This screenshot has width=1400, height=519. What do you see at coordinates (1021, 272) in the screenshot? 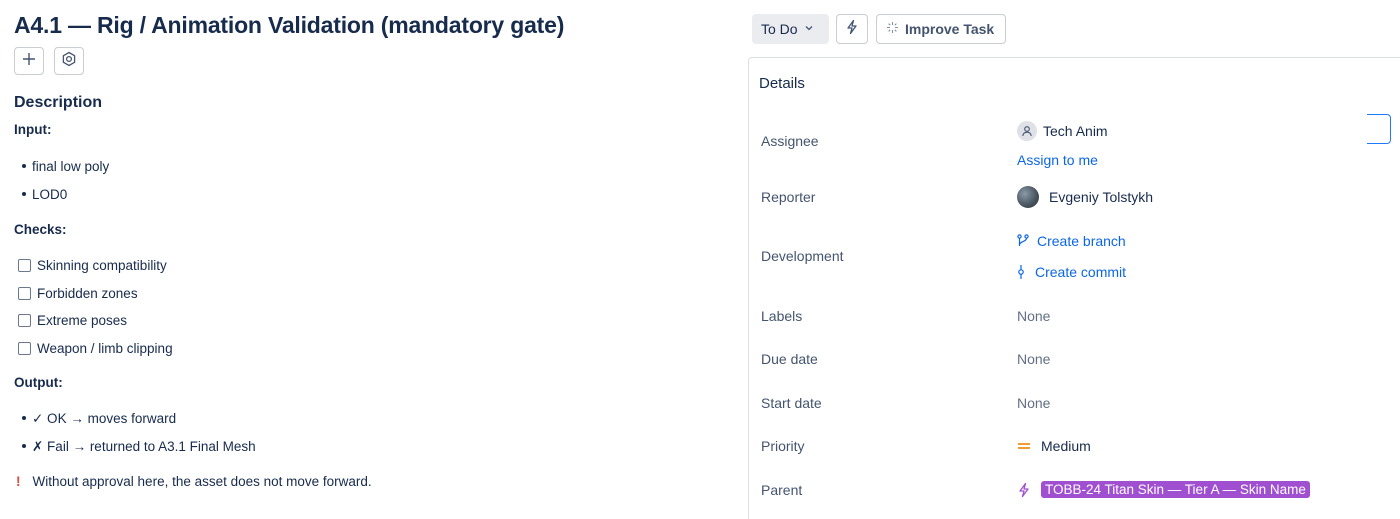
I see `commit-icon` at bounding box center [1021, 272].